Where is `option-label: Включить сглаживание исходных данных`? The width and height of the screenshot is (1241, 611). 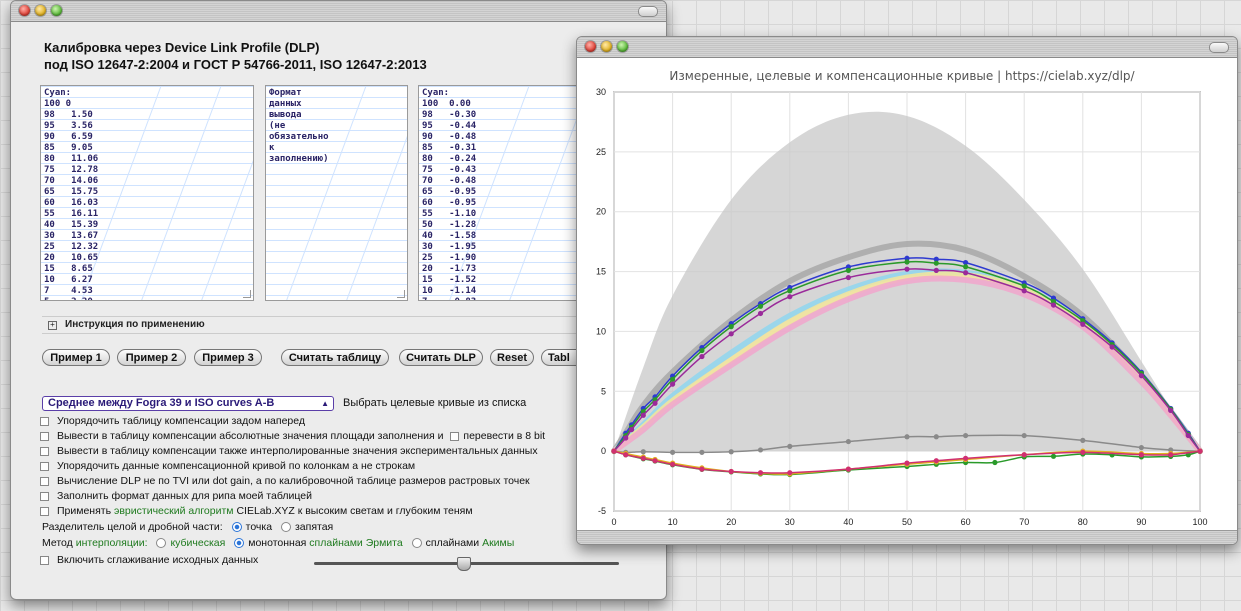
option-label: Включить сглаживание исходных данных is located at coordinates (158, 560).